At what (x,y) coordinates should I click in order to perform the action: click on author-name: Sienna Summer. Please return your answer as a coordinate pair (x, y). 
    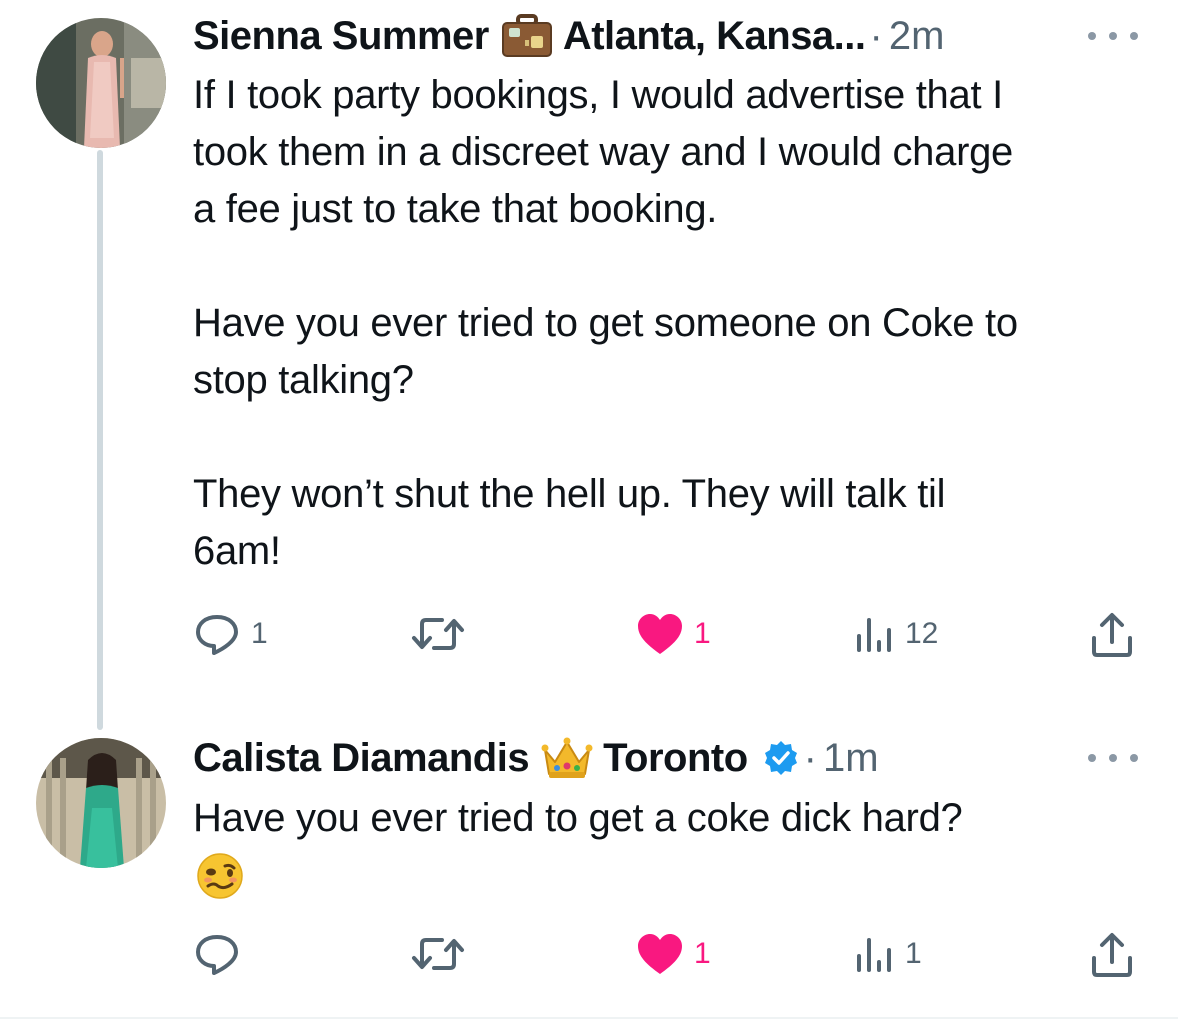
    Looking at the image, I should click on (341, 36).